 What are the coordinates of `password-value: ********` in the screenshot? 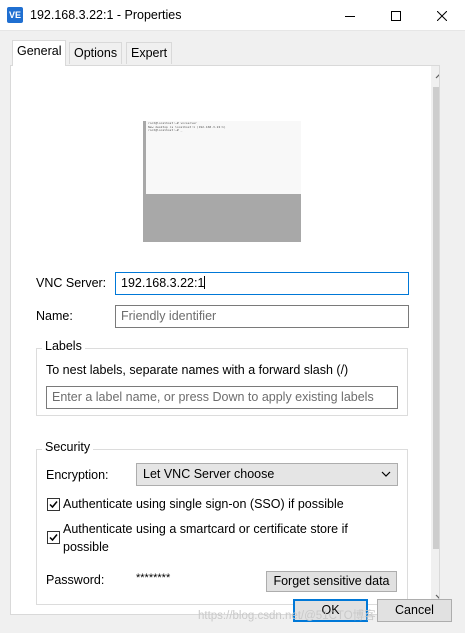 It's located at (153, 578).